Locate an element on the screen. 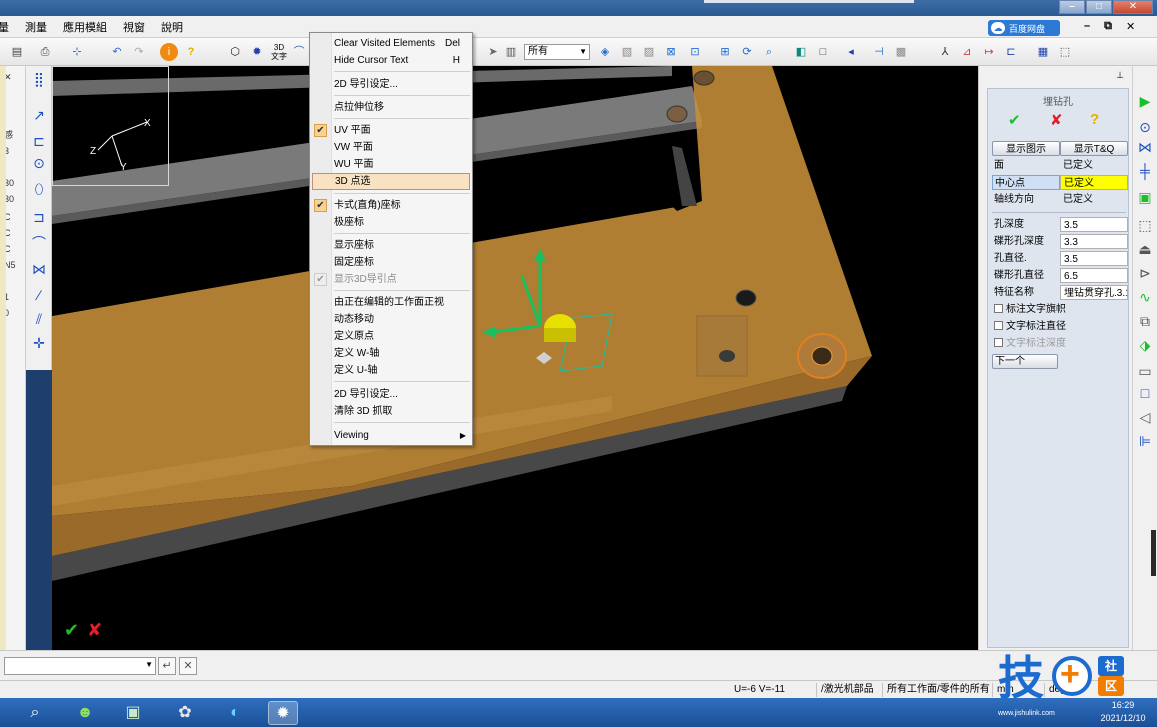 This screenshot has width=1157, height=727. pin-icon: ⊥ is located at coordinates (1120, 75).